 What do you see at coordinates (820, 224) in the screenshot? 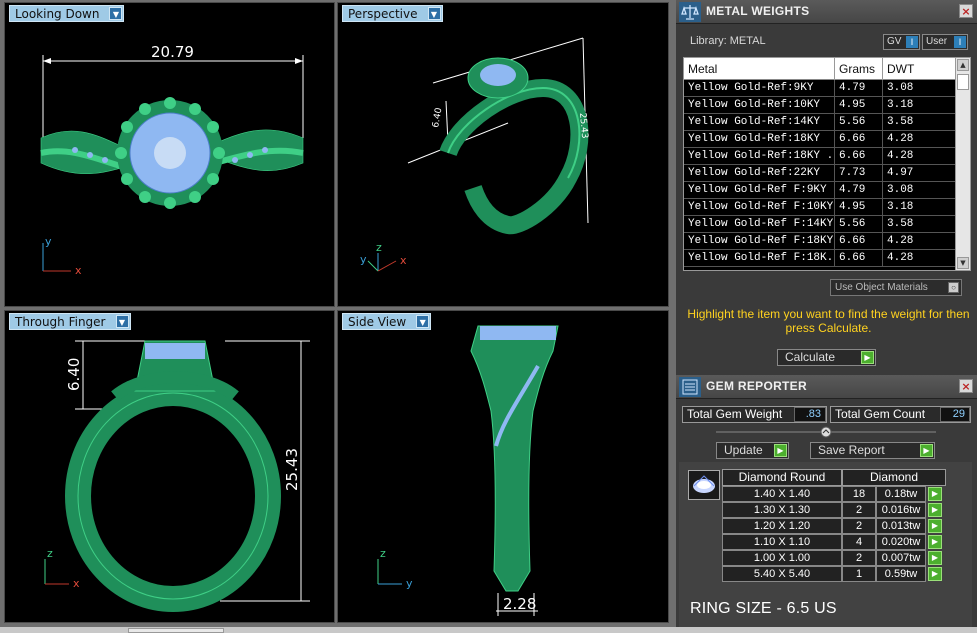
I see `table-row: Yellow Gold-Ref F:14KY 5.56 3.58` at bounding box center [820, 224].